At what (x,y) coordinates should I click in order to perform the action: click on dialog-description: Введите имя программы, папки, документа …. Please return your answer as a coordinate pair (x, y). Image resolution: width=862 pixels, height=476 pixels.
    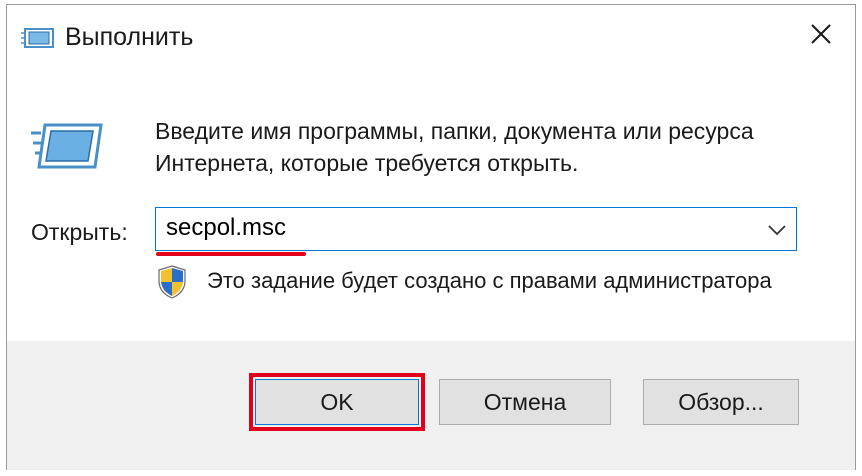
    Looking at the image, I should click on (495, 147).